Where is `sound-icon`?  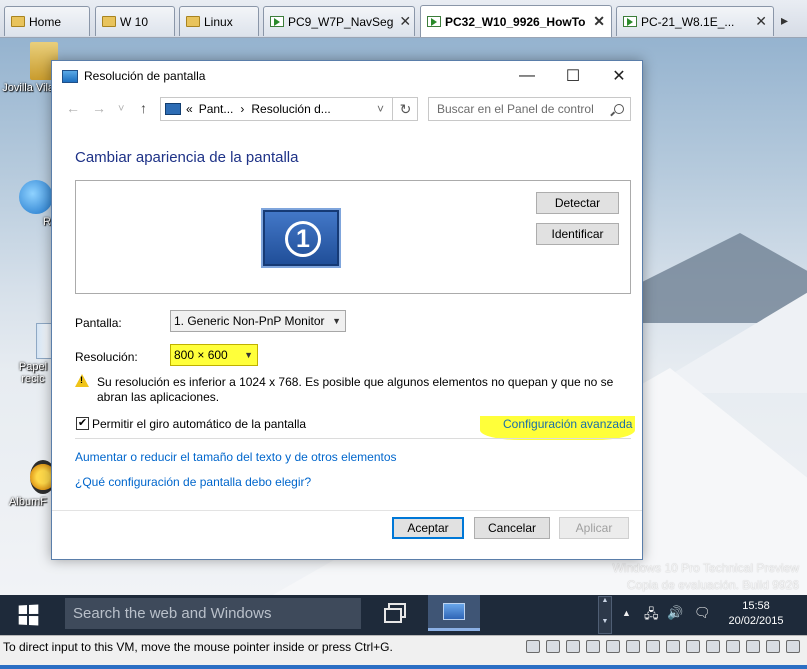 sound-icon is located at coordinates (633, 646).